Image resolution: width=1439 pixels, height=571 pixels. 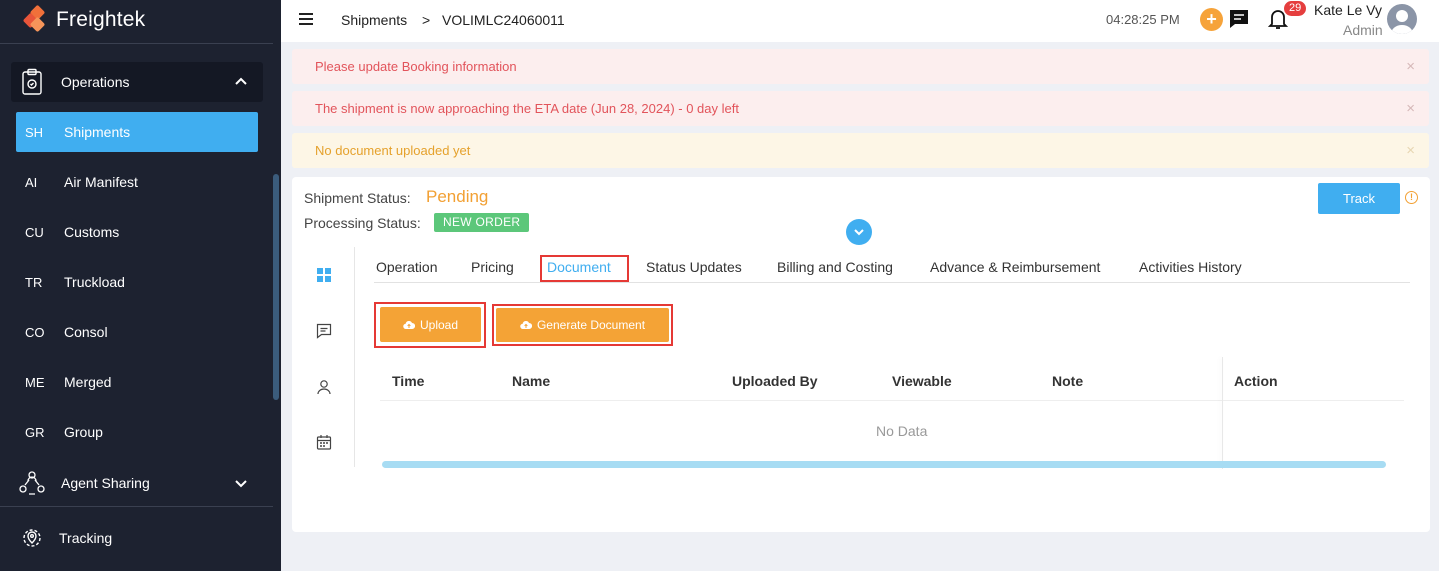 I want to click on user-icon, so click(x=324, y=387).